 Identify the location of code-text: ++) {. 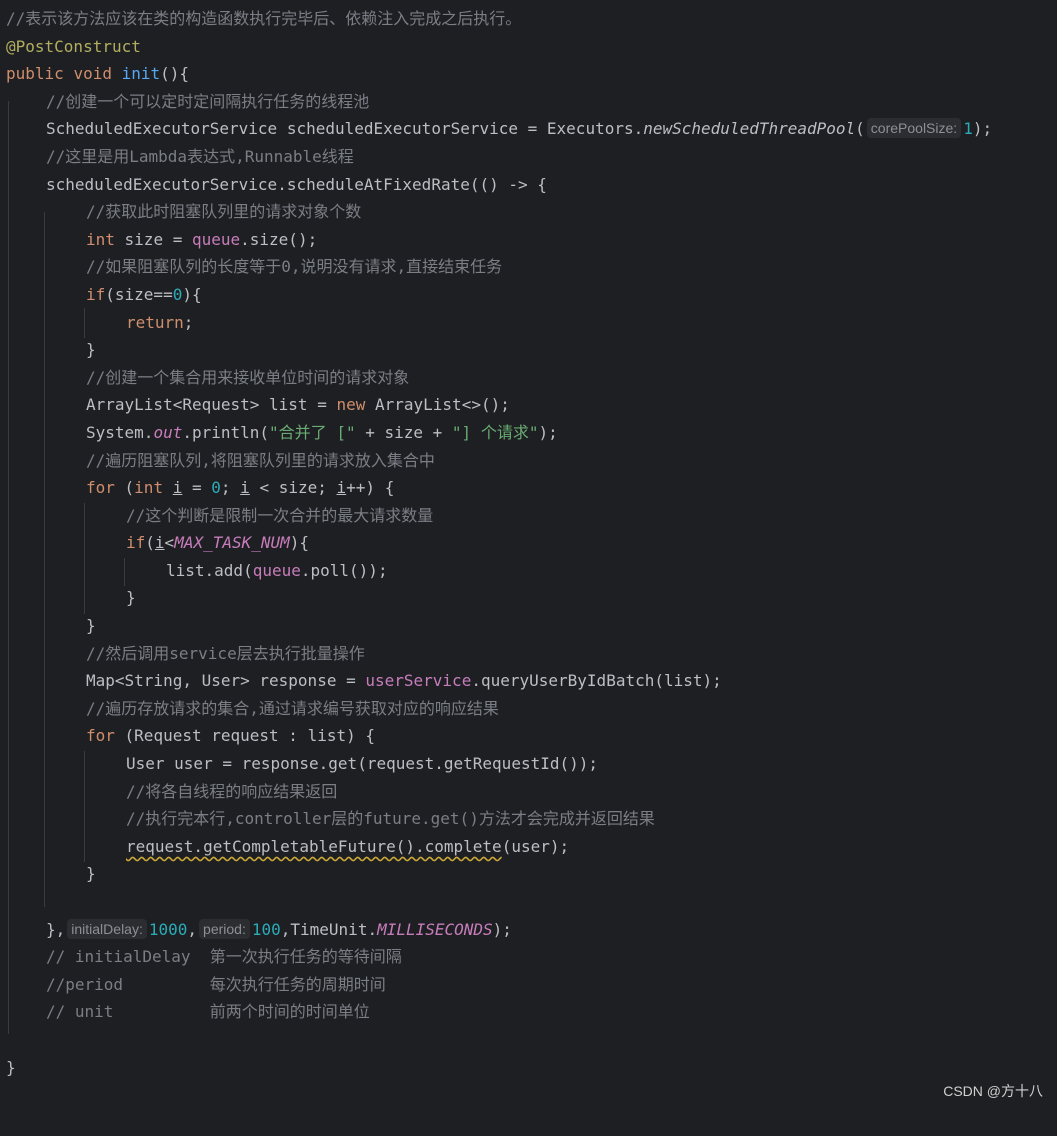
(370, 488).